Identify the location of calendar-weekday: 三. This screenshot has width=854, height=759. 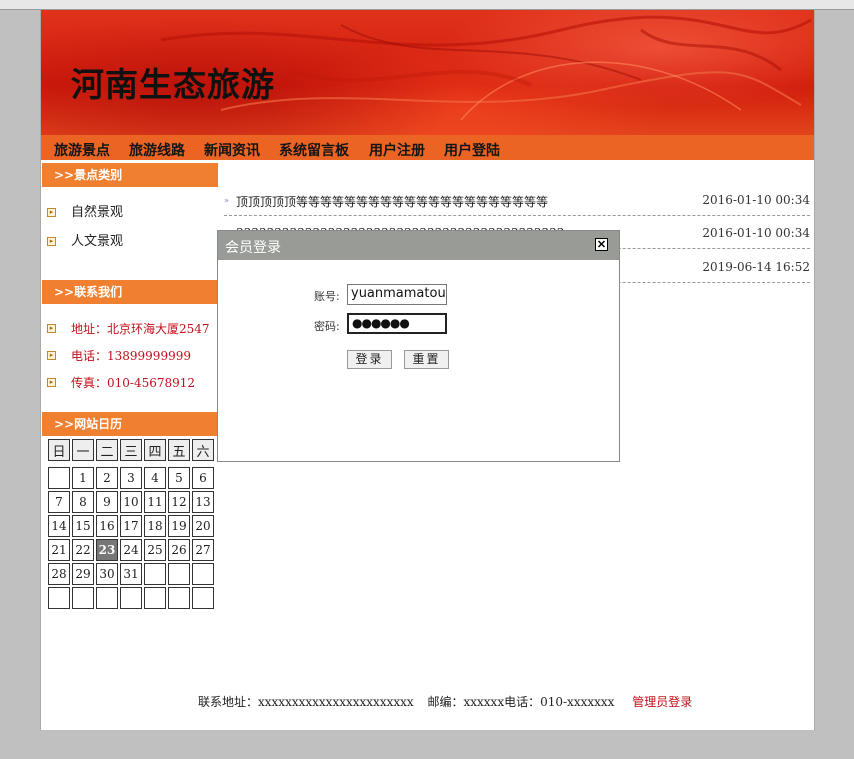
(131, 450).